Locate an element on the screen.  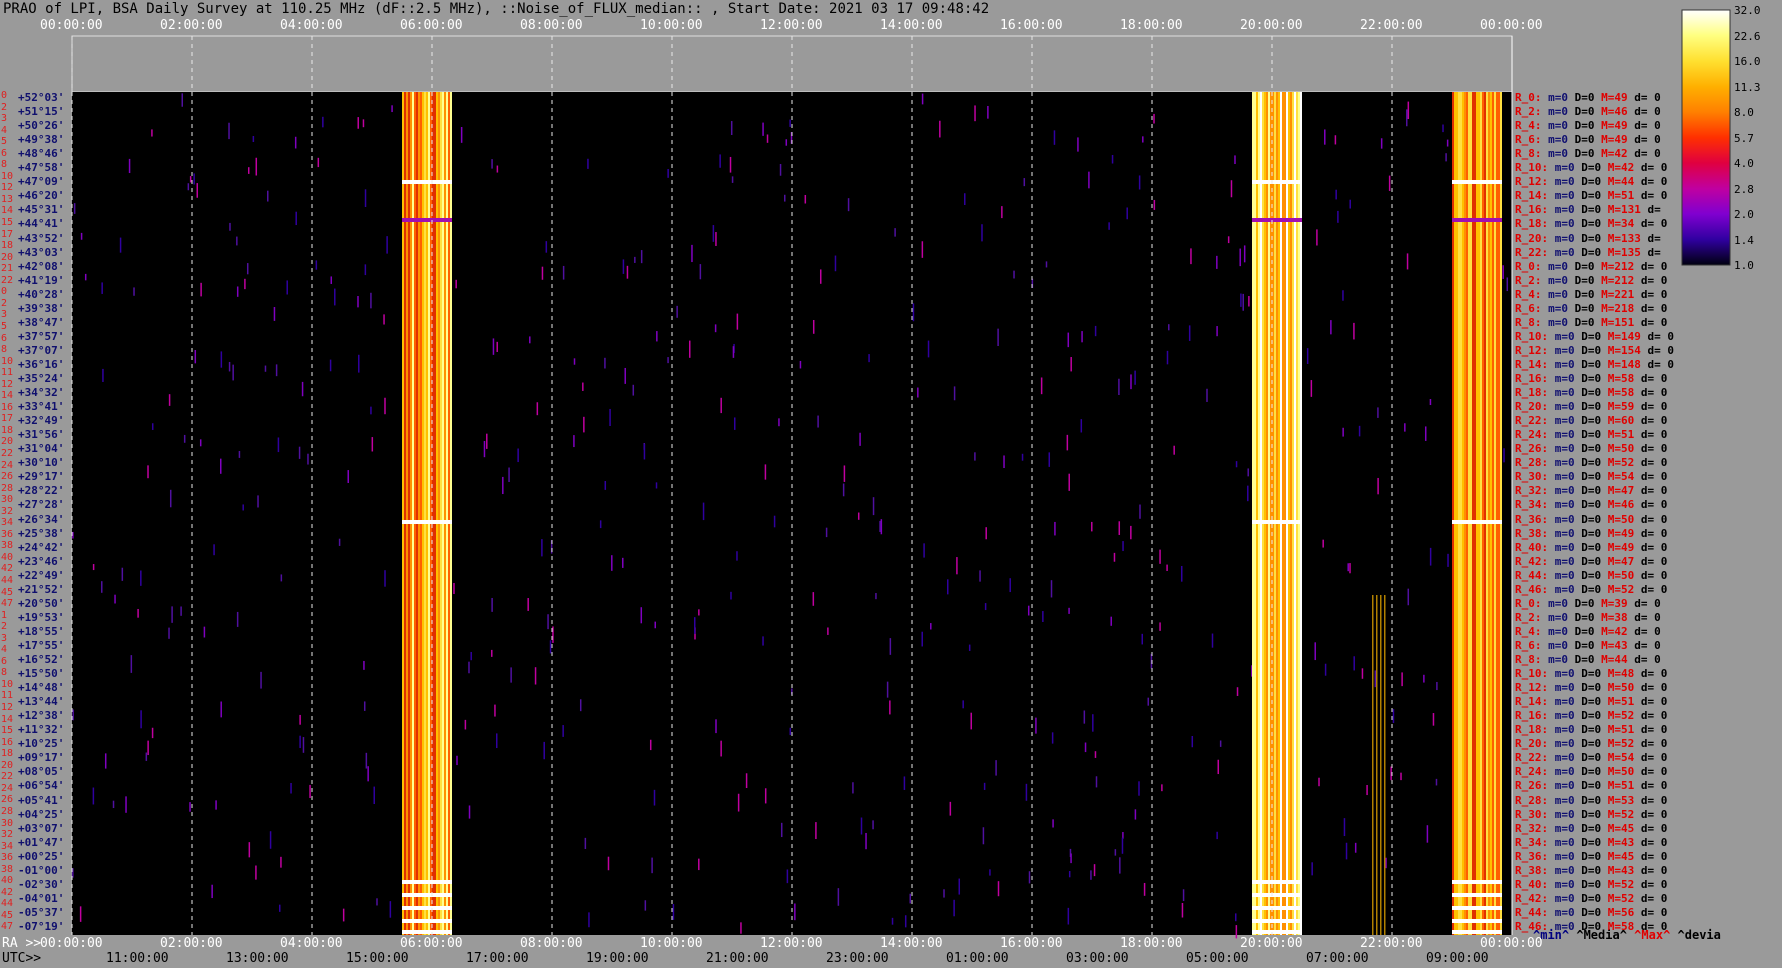
row-stat: R_32: m=0 D=0 M=47 d= 0 is located at coordinates (1591, 490).